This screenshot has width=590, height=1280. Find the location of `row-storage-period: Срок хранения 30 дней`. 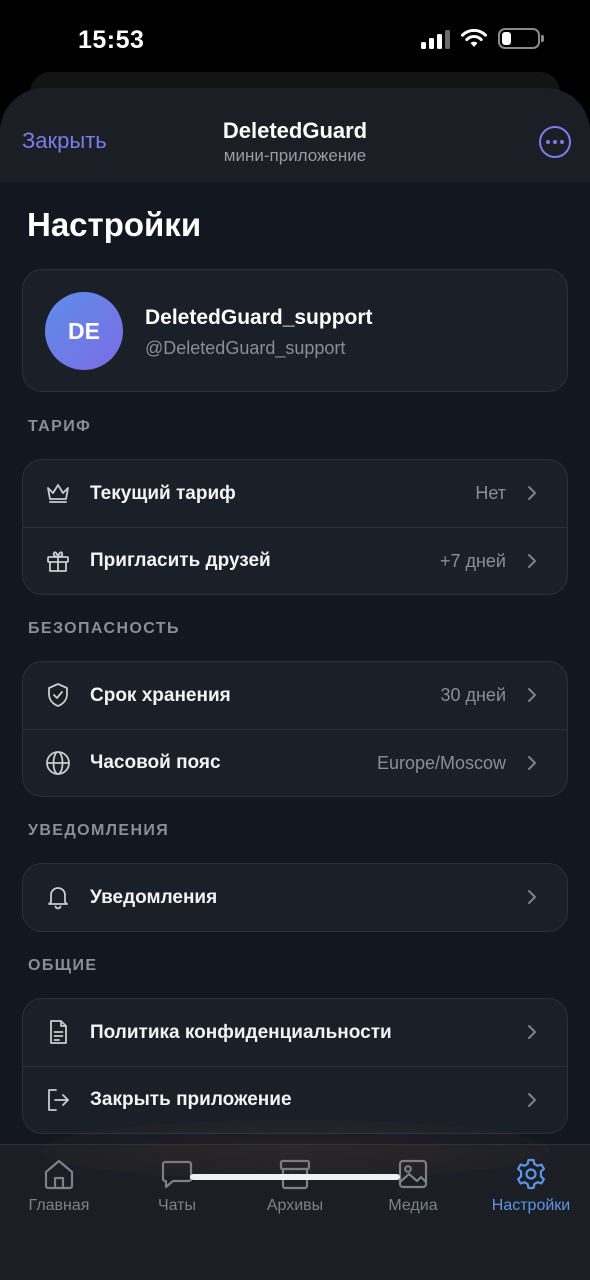

row-storage-period: Срок хранения 30 дней is located at coordinates (295, 695).